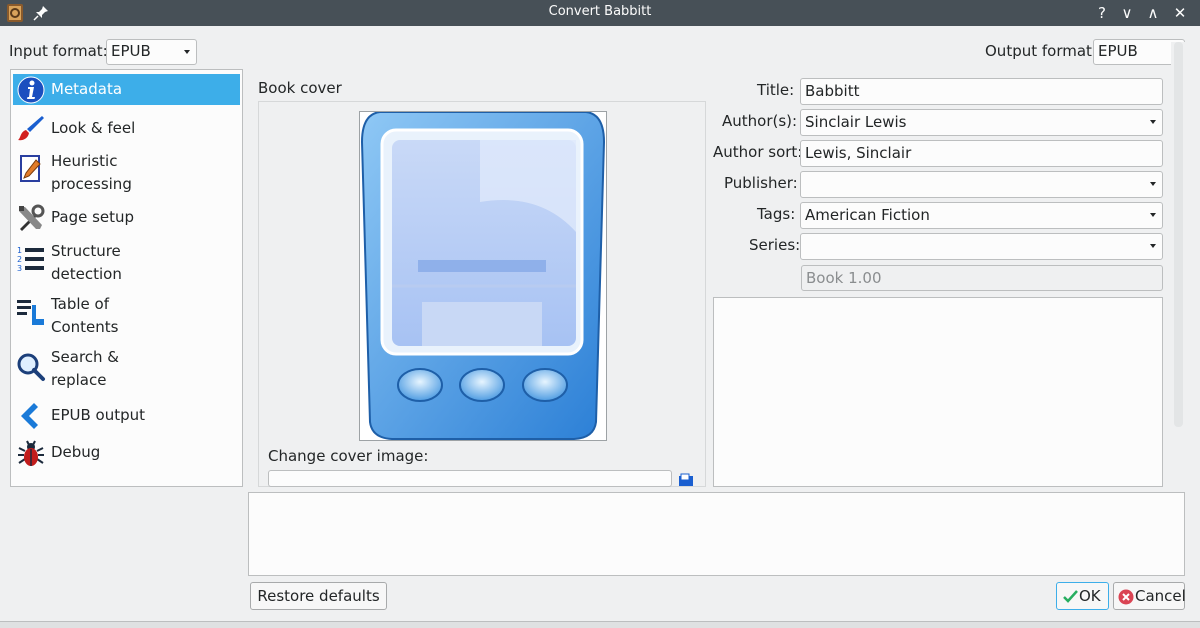  I want to click on output-format-value: EPUB, so click(1118, 51).